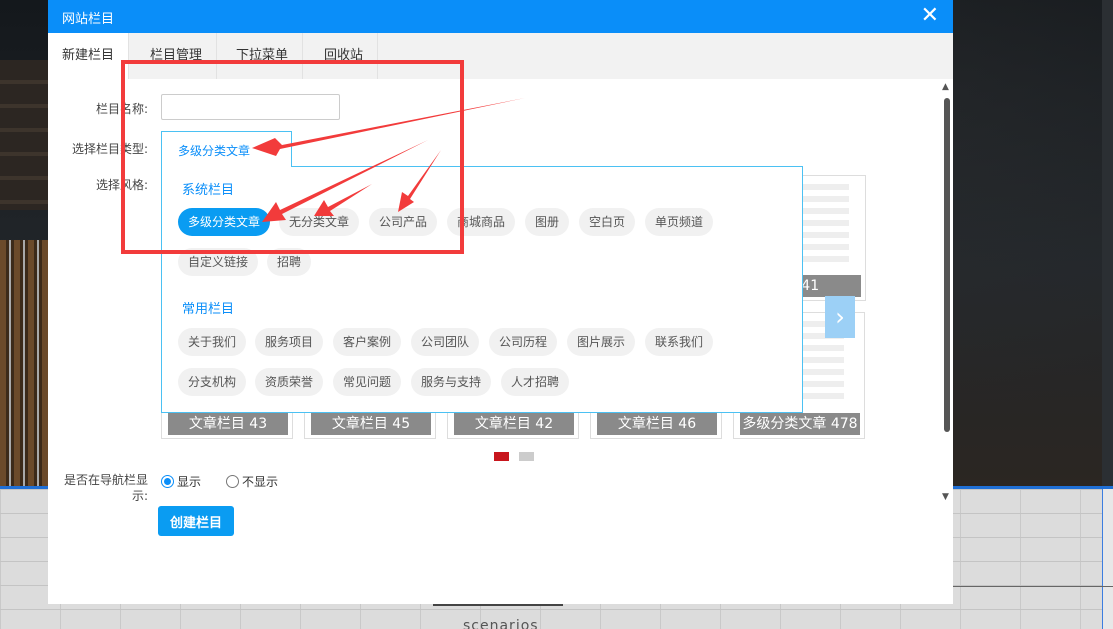  I want to click on nav-display-label-line: 示:, so click(139, 496).